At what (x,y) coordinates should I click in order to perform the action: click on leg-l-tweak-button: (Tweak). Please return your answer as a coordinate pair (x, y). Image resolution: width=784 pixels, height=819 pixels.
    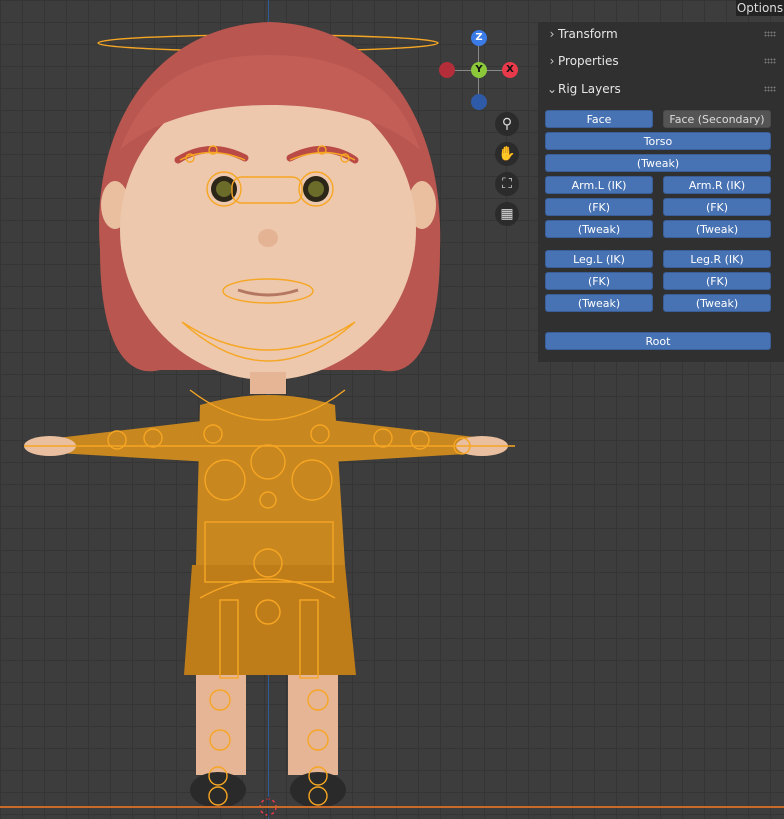
    Looking at the image, I should click on (599, 303).